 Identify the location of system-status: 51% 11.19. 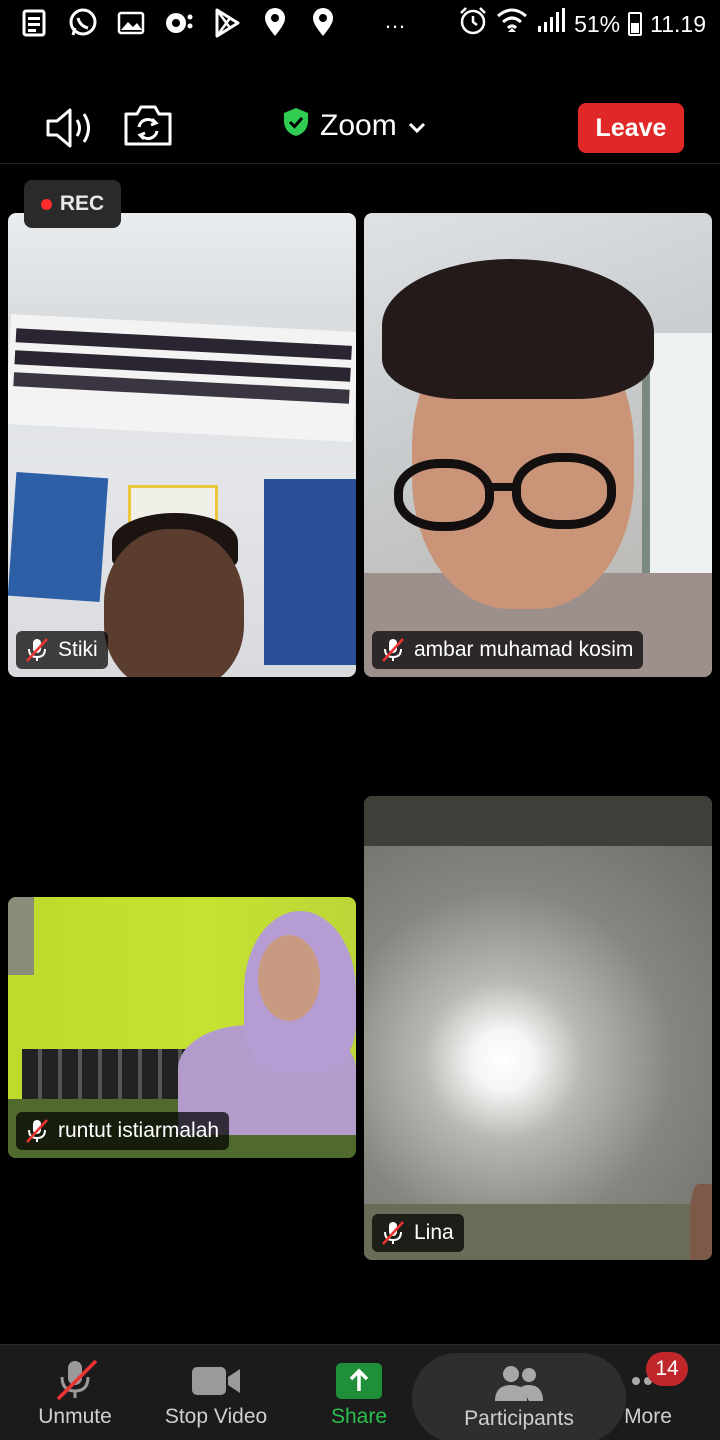
(582, 24).